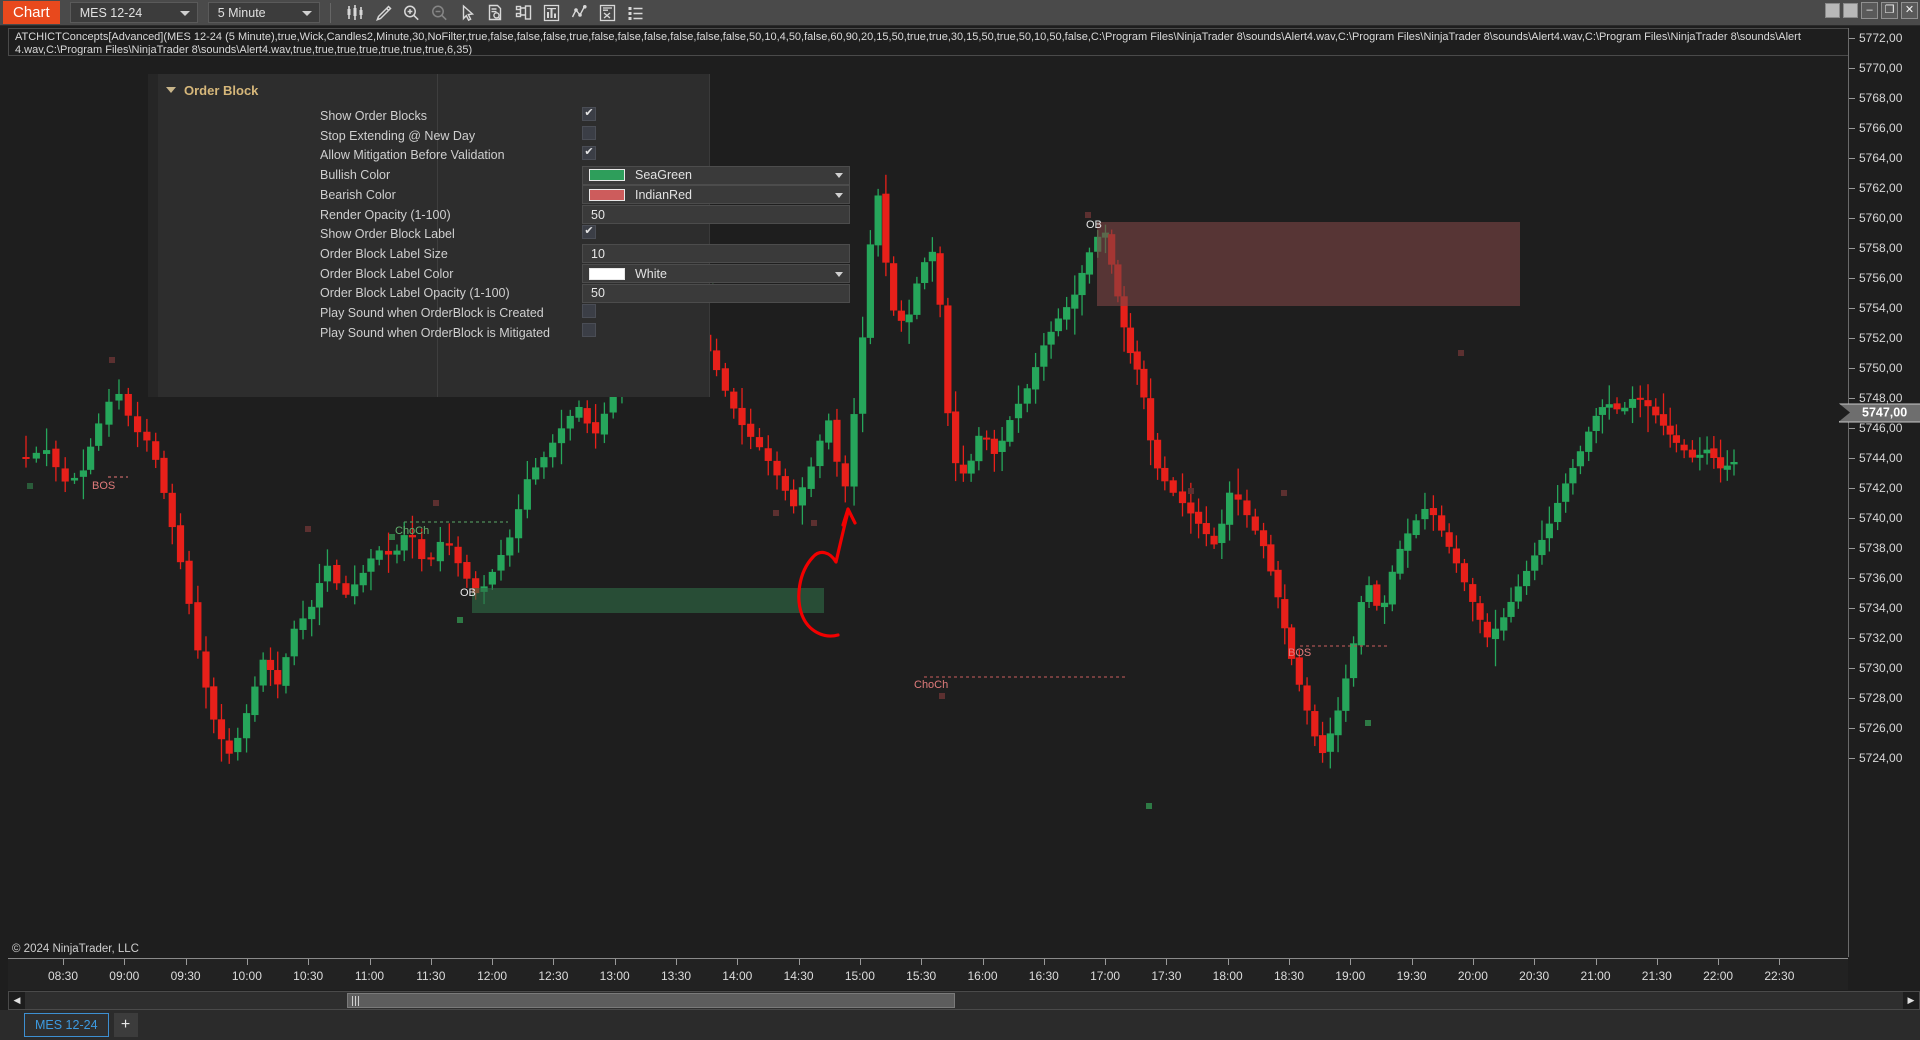 The image size is (1920, 1040). What do you see at coordinates (523, 12) in the screenshot?
I see `chart-template-icon` at bounding box center [523, 12].